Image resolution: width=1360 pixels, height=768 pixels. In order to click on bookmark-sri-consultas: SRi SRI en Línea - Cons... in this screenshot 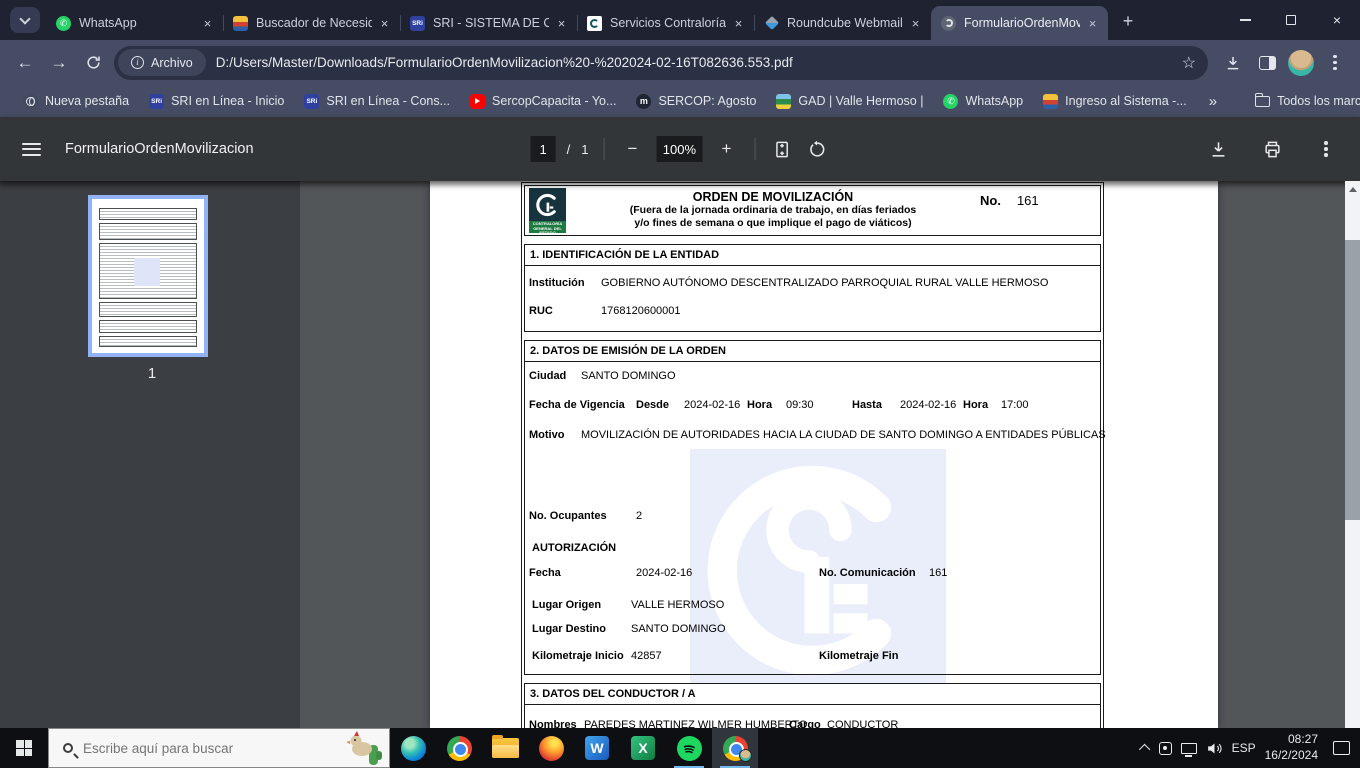, I will do `click(377, 101)`.